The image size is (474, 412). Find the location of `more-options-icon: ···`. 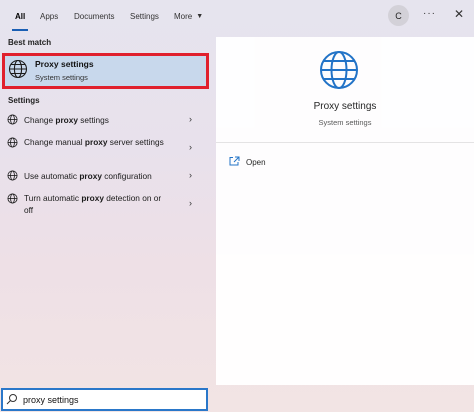

more-options-icon: ··· is located at coordinates (429, 13).